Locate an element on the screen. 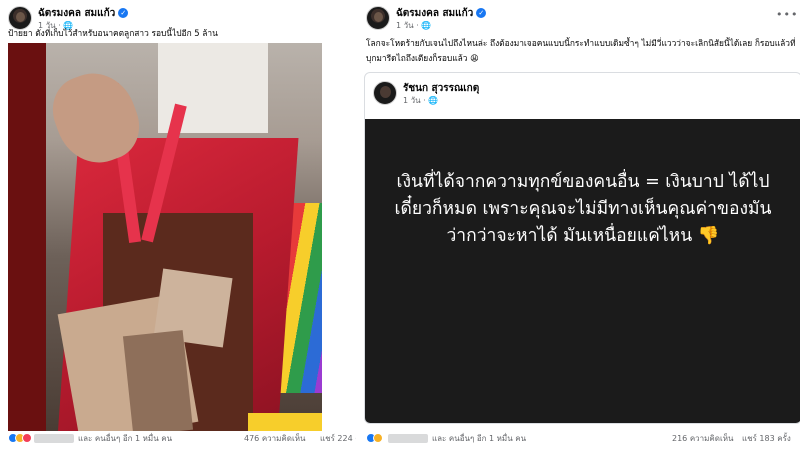  post-time-text: 1 วัน is located at coordinates (405, 25).